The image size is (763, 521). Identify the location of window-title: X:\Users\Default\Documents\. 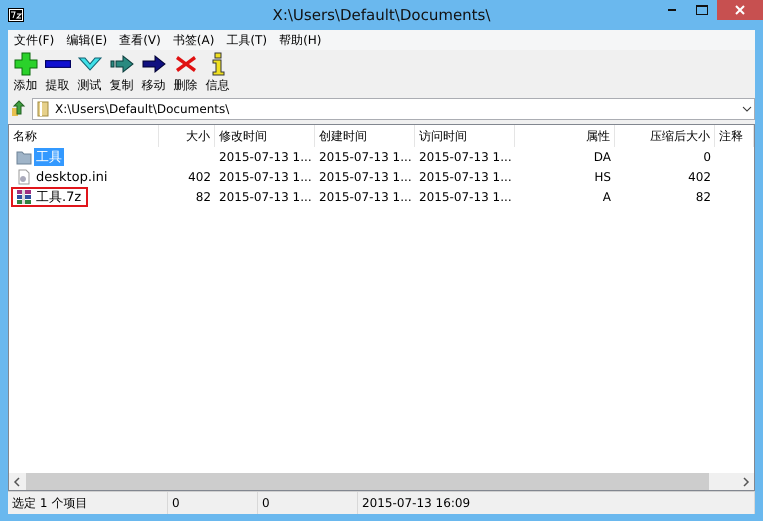
(382, 15).